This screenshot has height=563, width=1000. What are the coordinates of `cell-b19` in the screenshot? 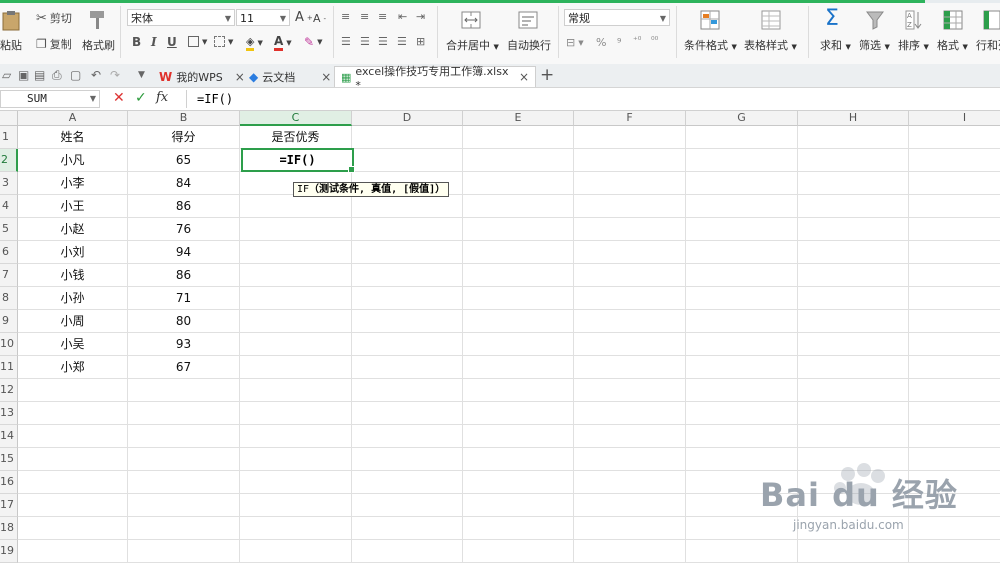 It's located at (184, 551).